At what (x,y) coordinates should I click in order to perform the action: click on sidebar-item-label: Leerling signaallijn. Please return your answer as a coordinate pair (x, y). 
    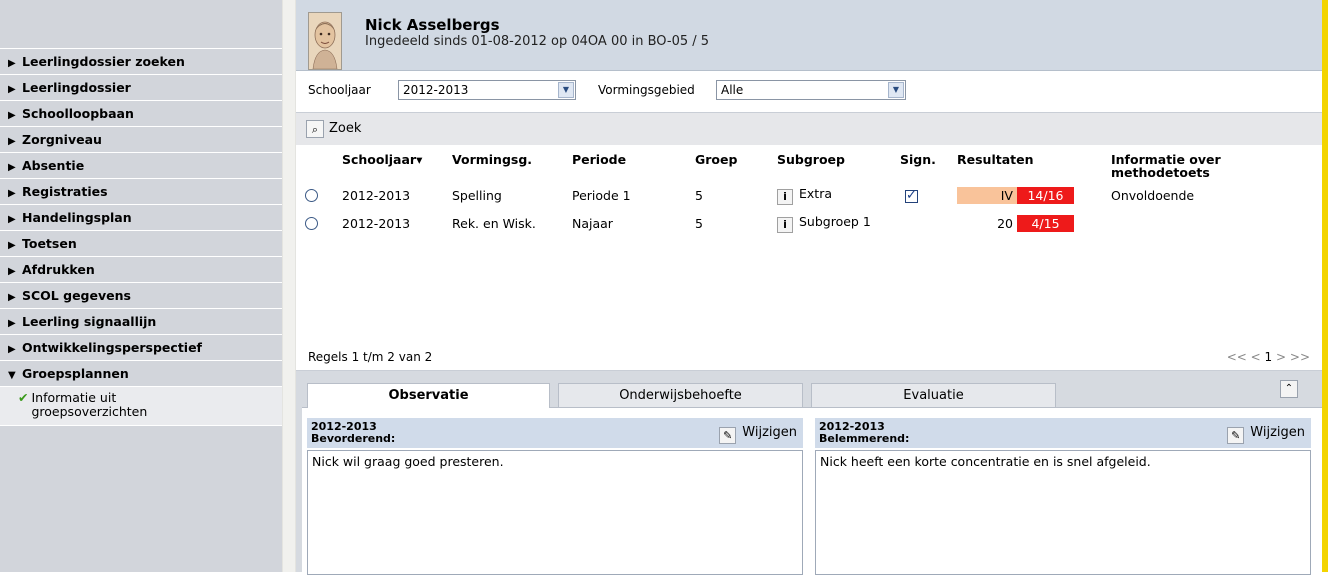
    Looking at the image, I should click on (89, 321).